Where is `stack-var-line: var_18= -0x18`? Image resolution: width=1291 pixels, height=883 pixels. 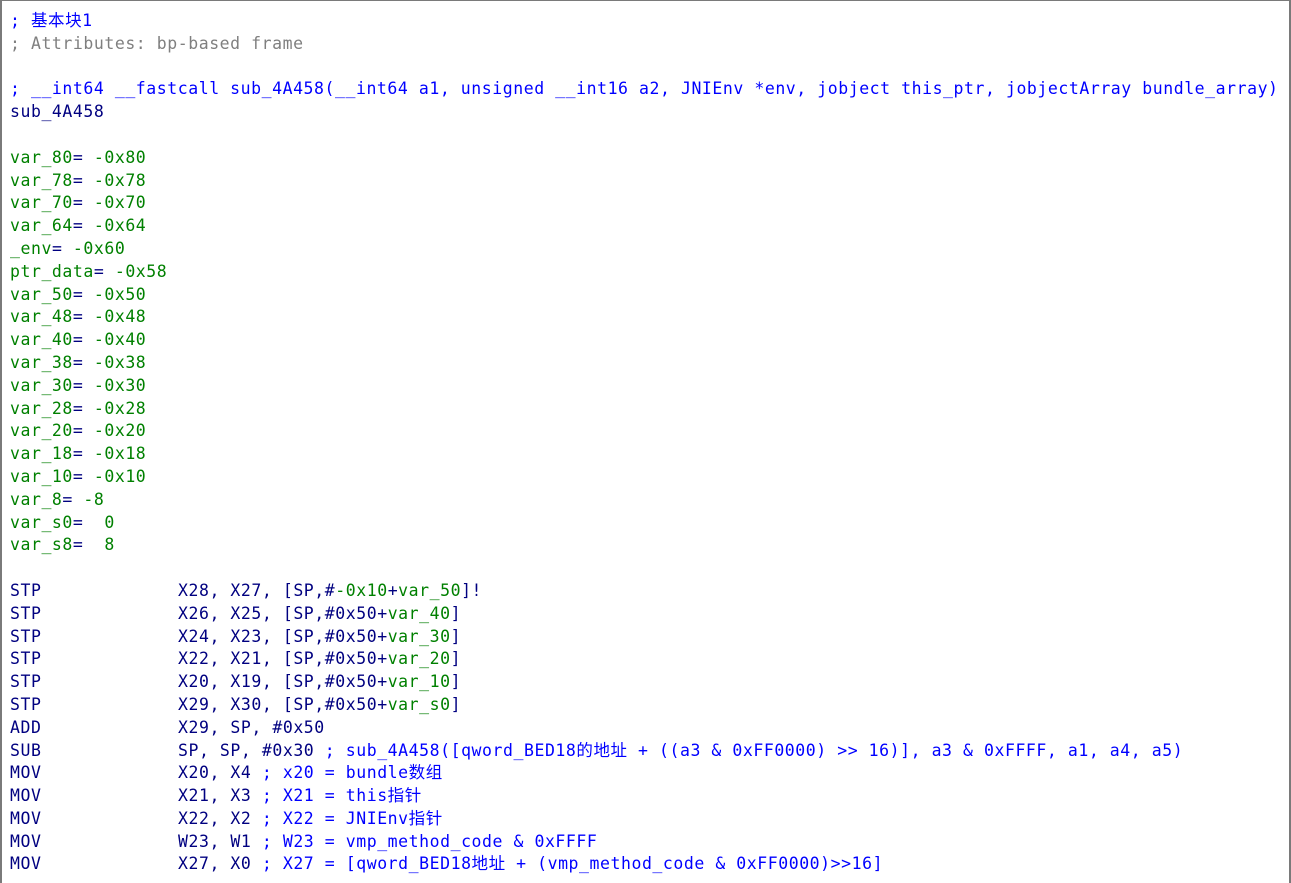
stack-var-line: var_18= -0x18 is located at coordinates (648, 454).